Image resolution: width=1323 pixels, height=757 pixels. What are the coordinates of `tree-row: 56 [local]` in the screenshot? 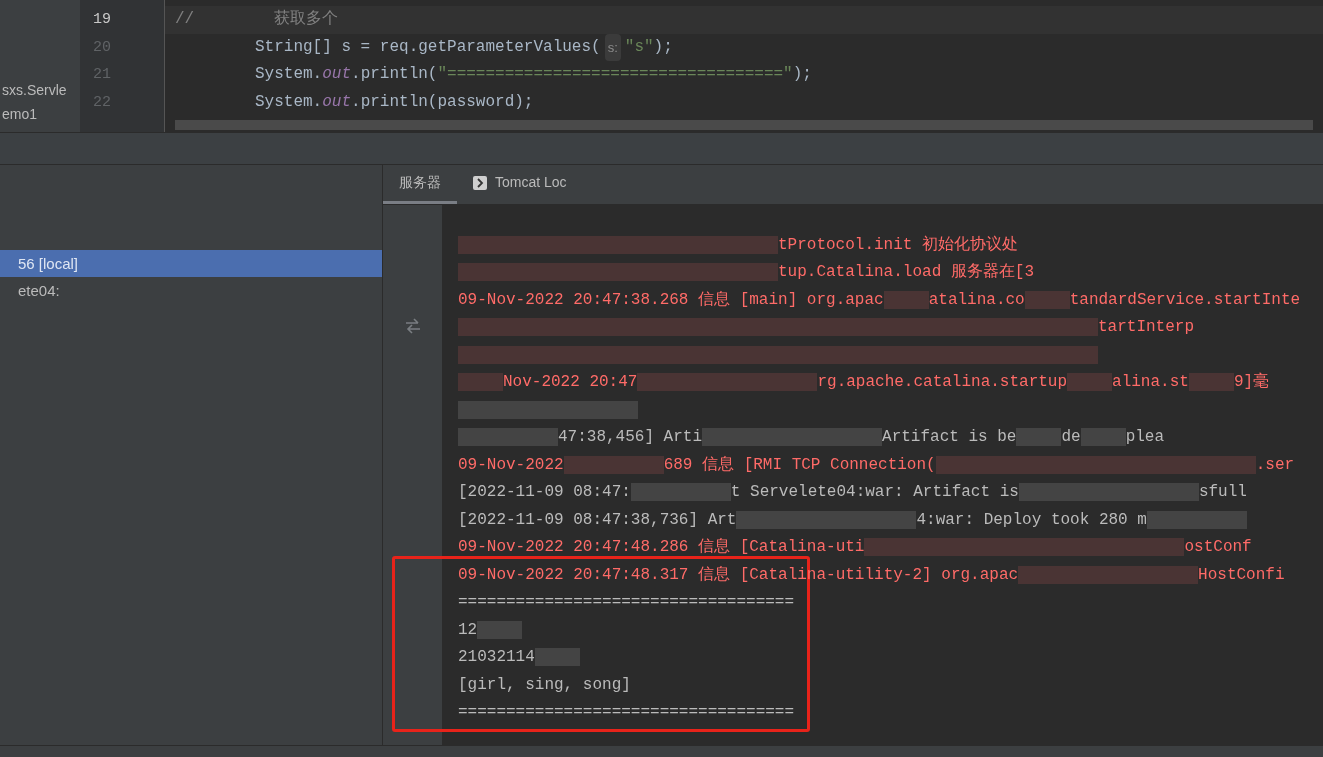 It's located at (191, 263).